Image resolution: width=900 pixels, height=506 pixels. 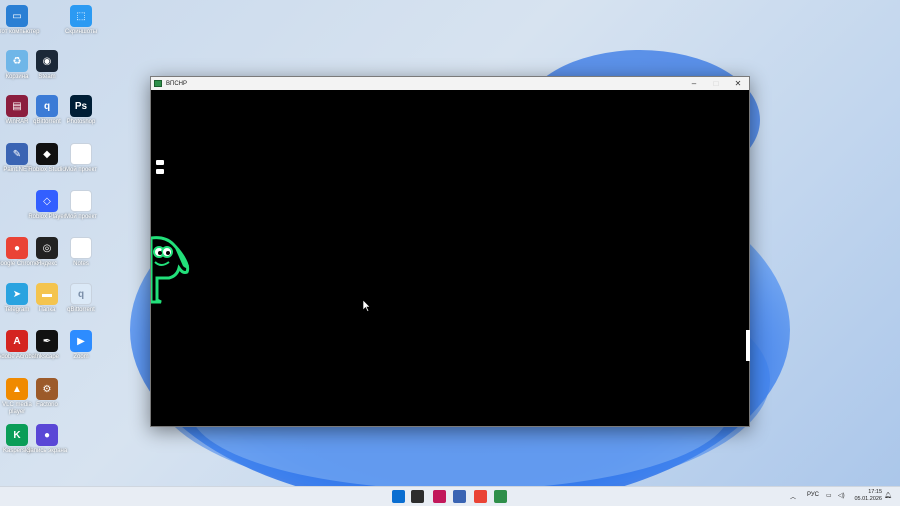 I want to click on desktop-icon: ▭ Этот компьютер, so click(x=20, y=20).